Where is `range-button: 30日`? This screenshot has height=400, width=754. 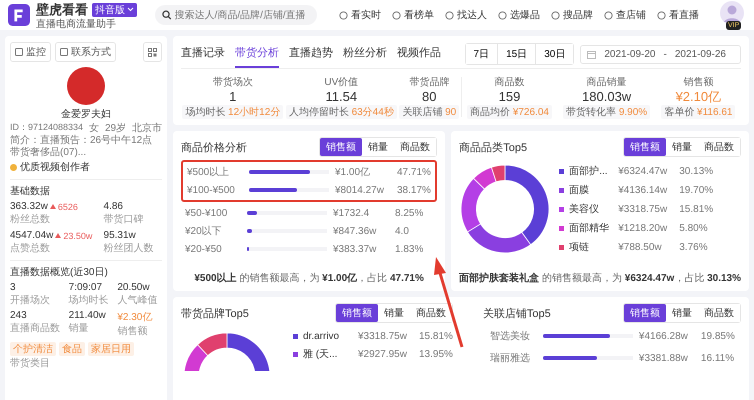
range-button: 30日 is located at coordinates (554, 54).